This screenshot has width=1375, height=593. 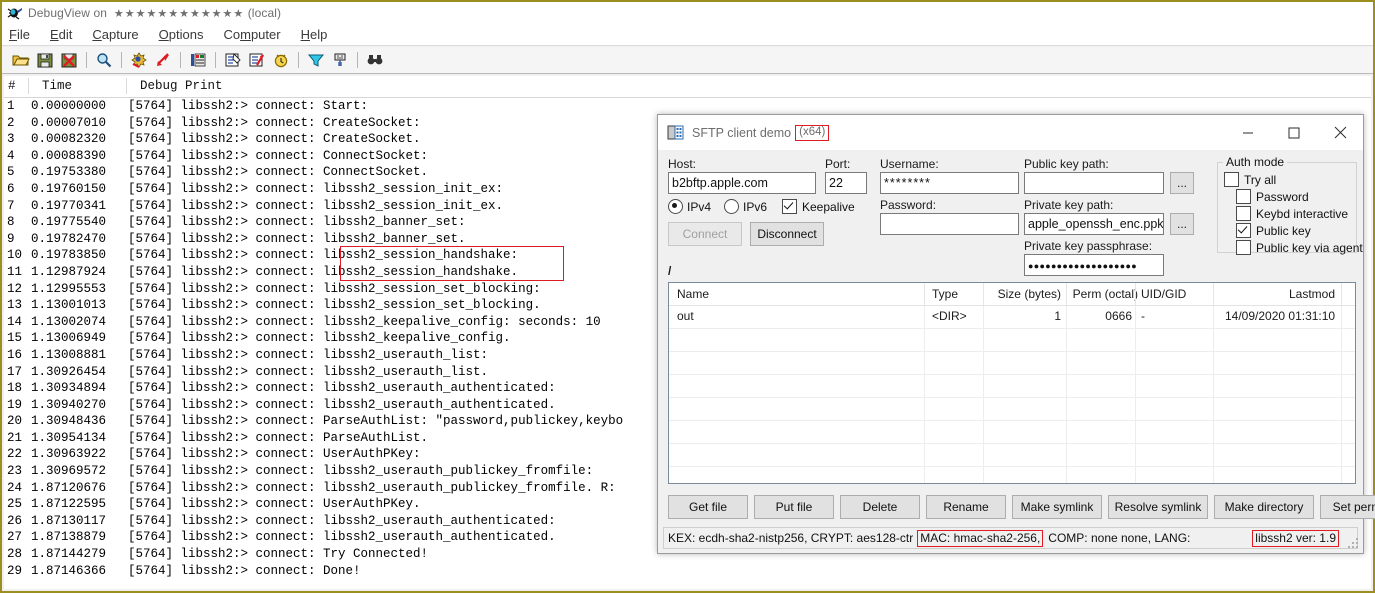 What do you see at coordinates (1340, 133) in the screenshot?
I see `close-button` at bounding box center [1340, 133].